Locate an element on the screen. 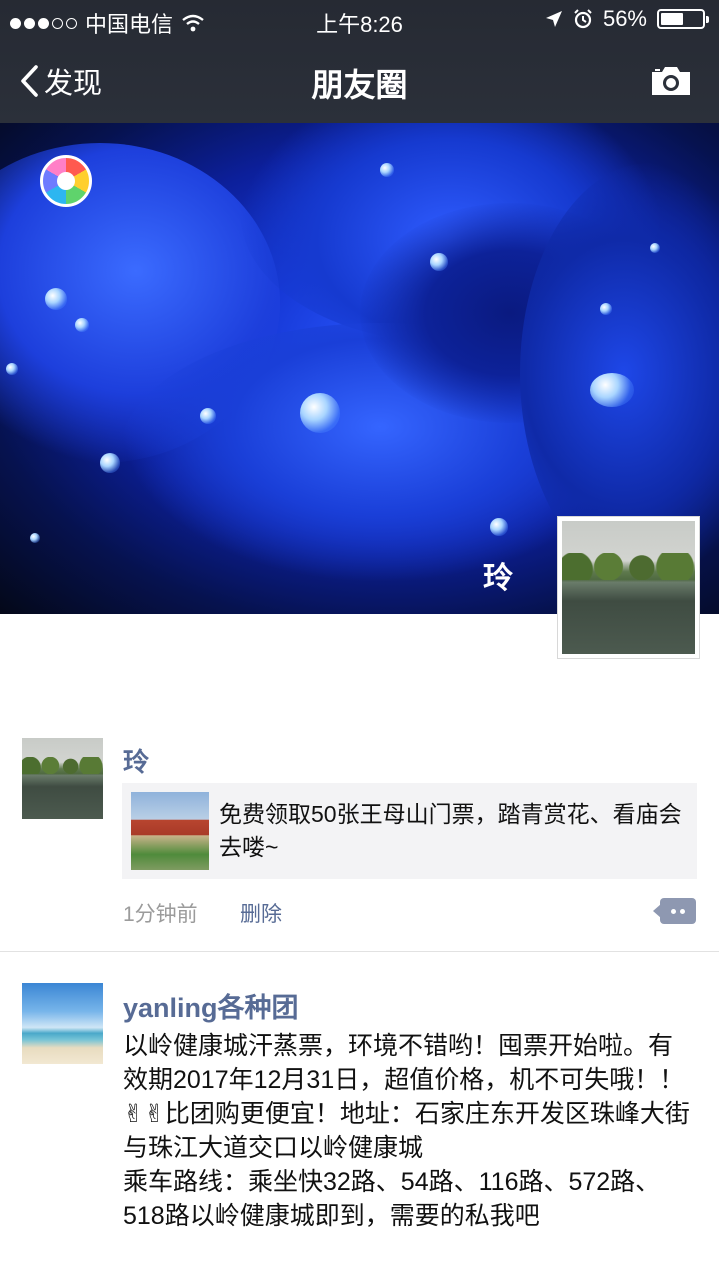  post-author: yanling各种团 is located at coordinates (211, 1005).